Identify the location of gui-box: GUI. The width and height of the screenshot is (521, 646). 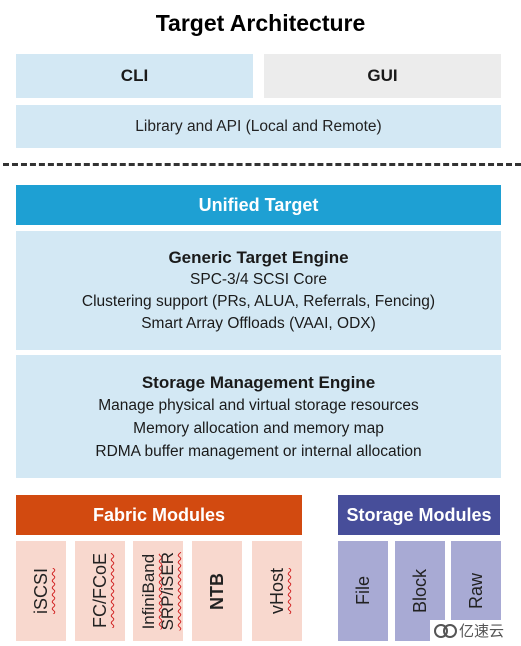
(382, 76).